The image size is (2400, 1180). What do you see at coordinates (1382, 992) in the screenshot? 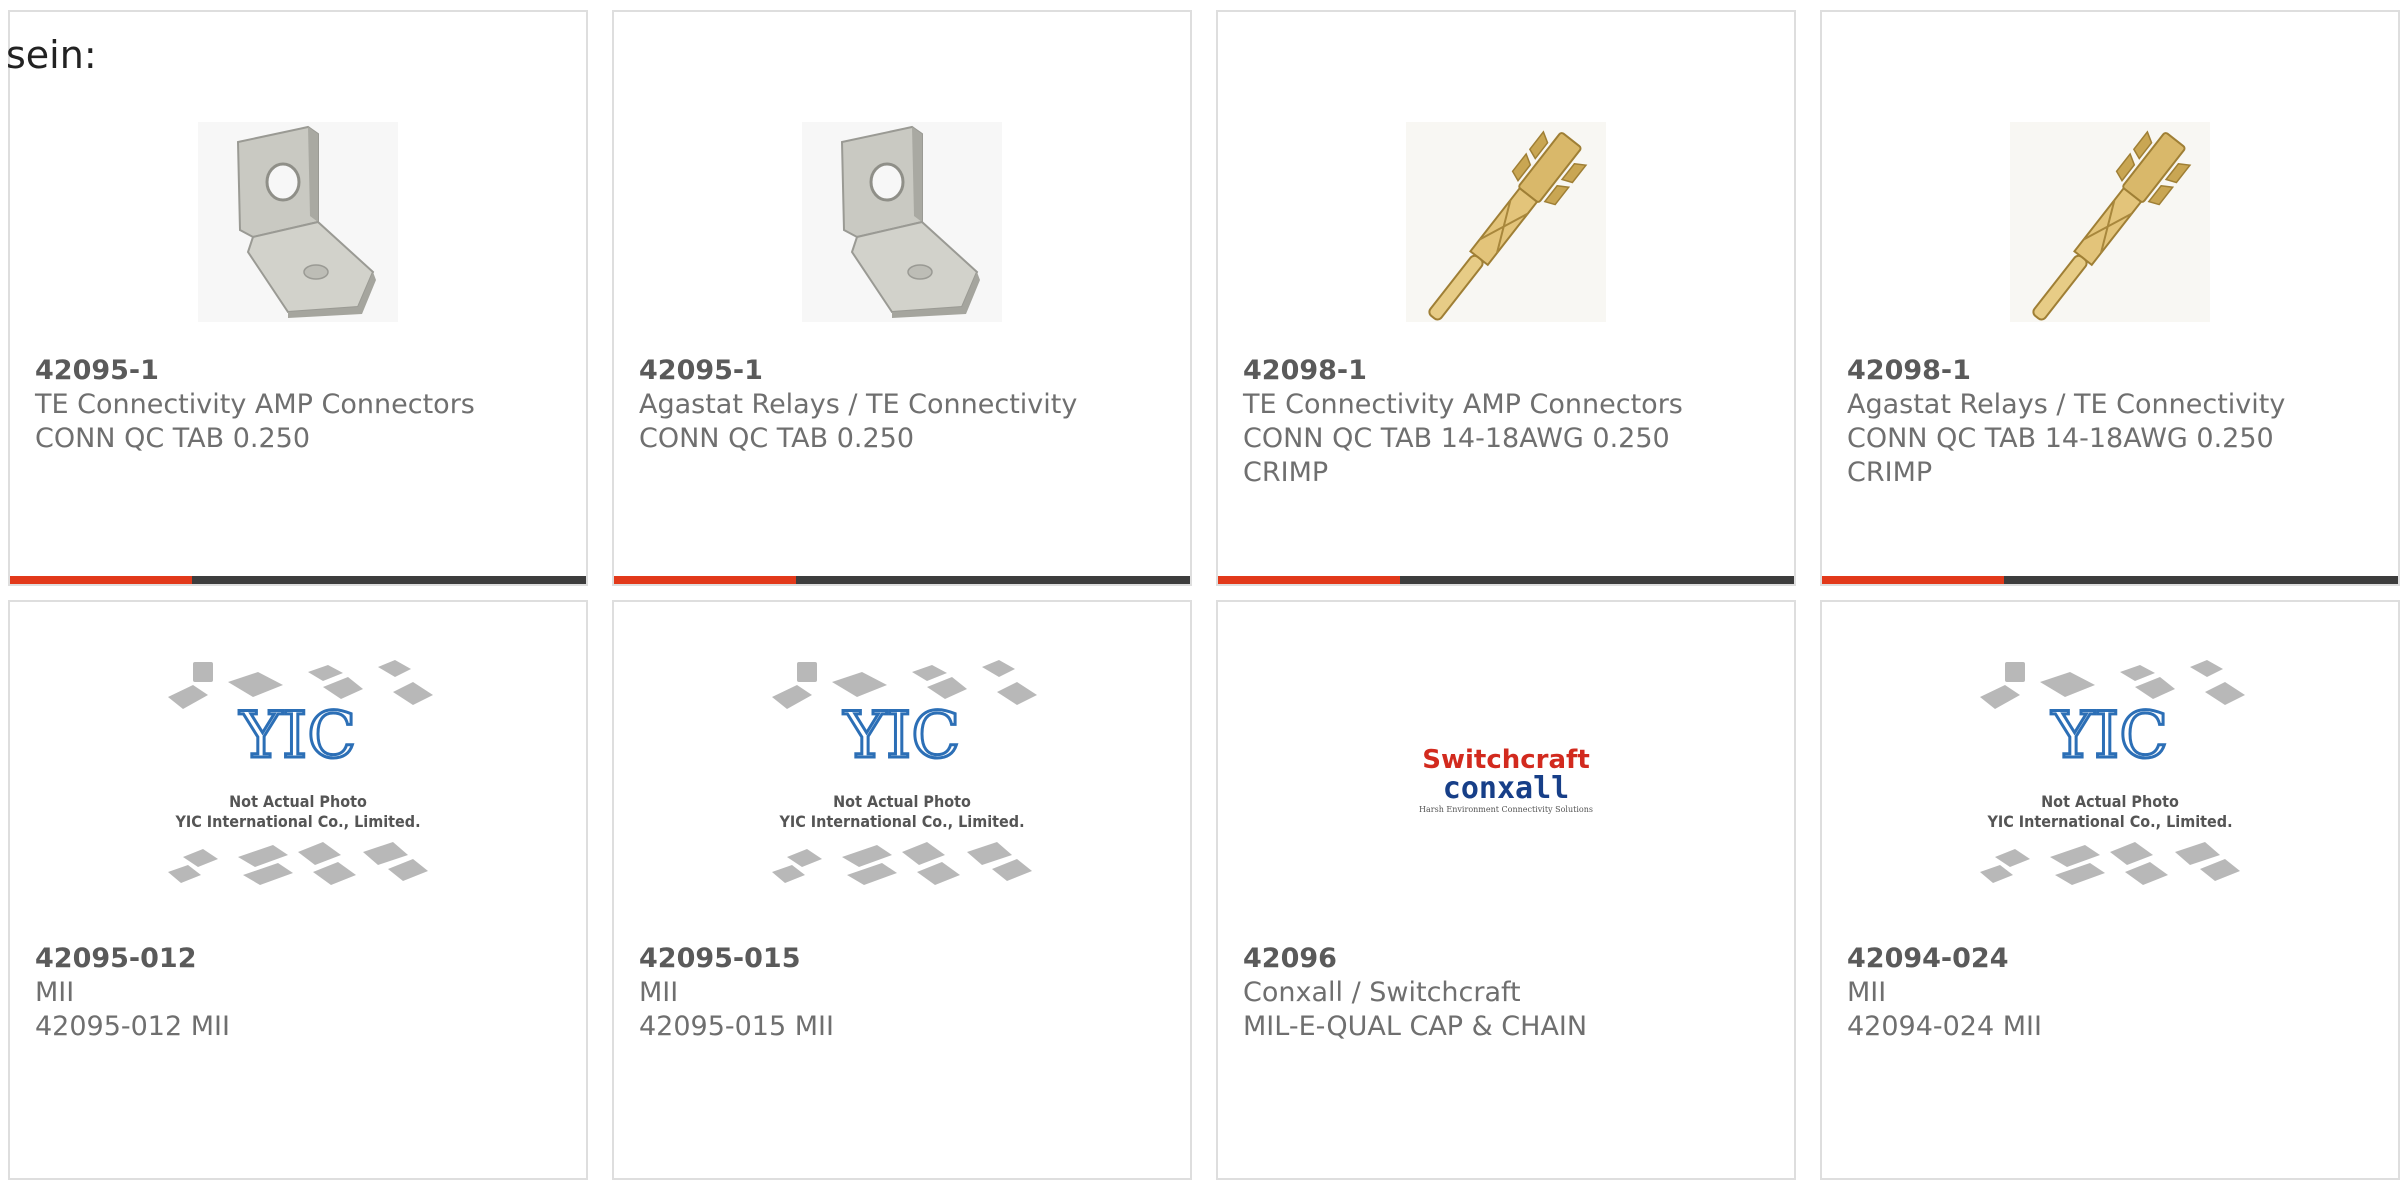
I see `manufacturer: Conxall / Switchcraft` at bounding box center [1382, 992].